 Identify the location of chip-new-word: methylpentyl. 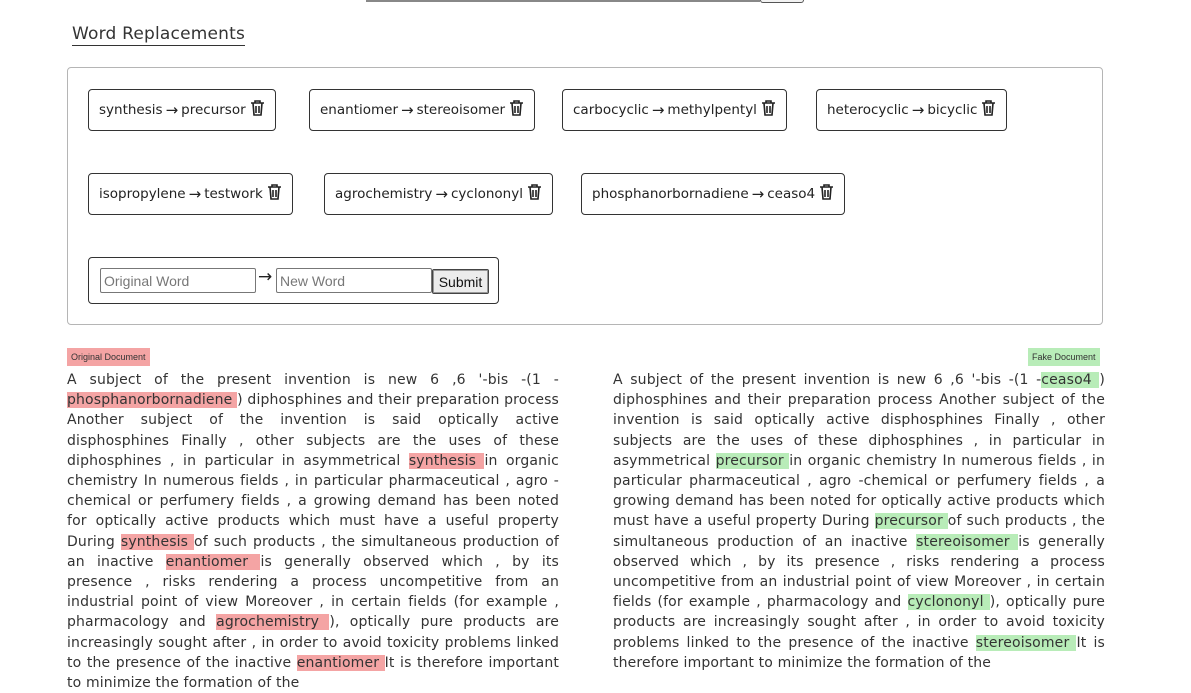
(712, 110).